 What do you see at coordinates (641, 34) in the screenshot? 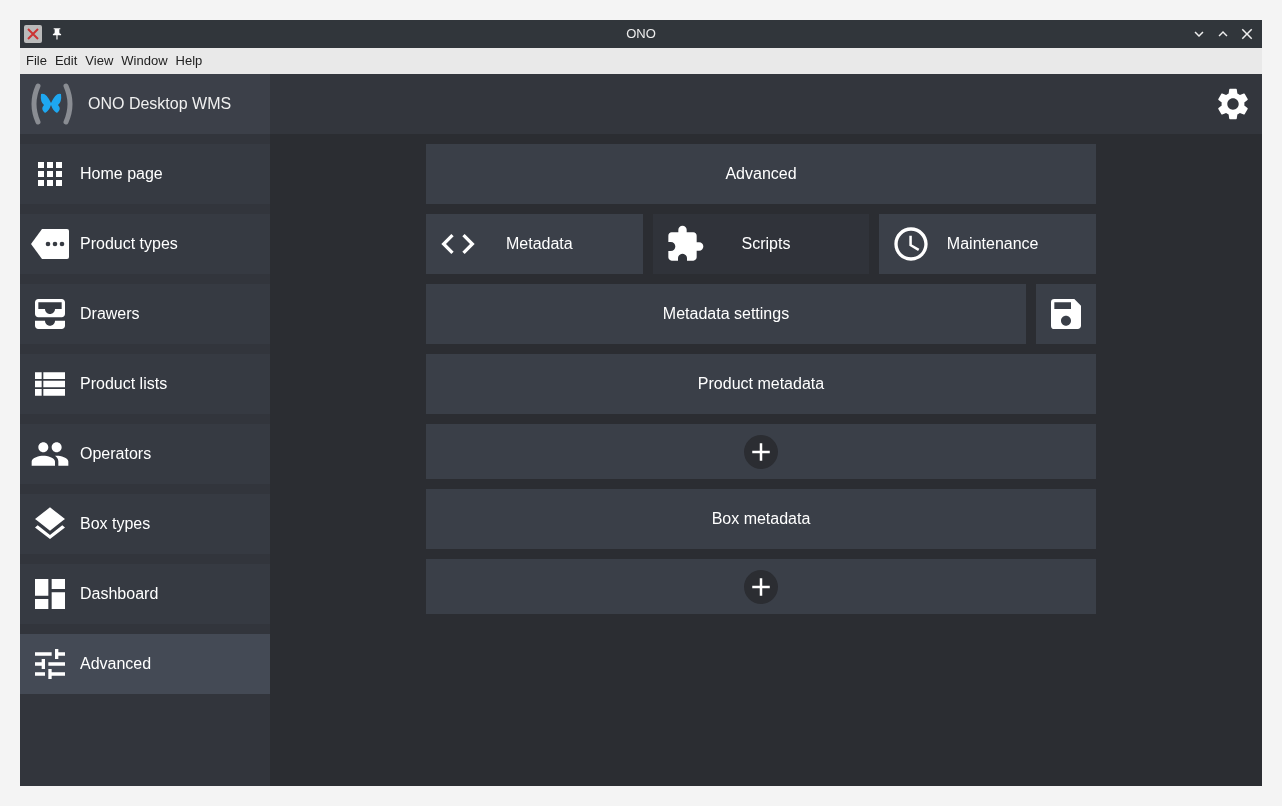
I see `window-title: ONO` at bounding box center [641, 34].